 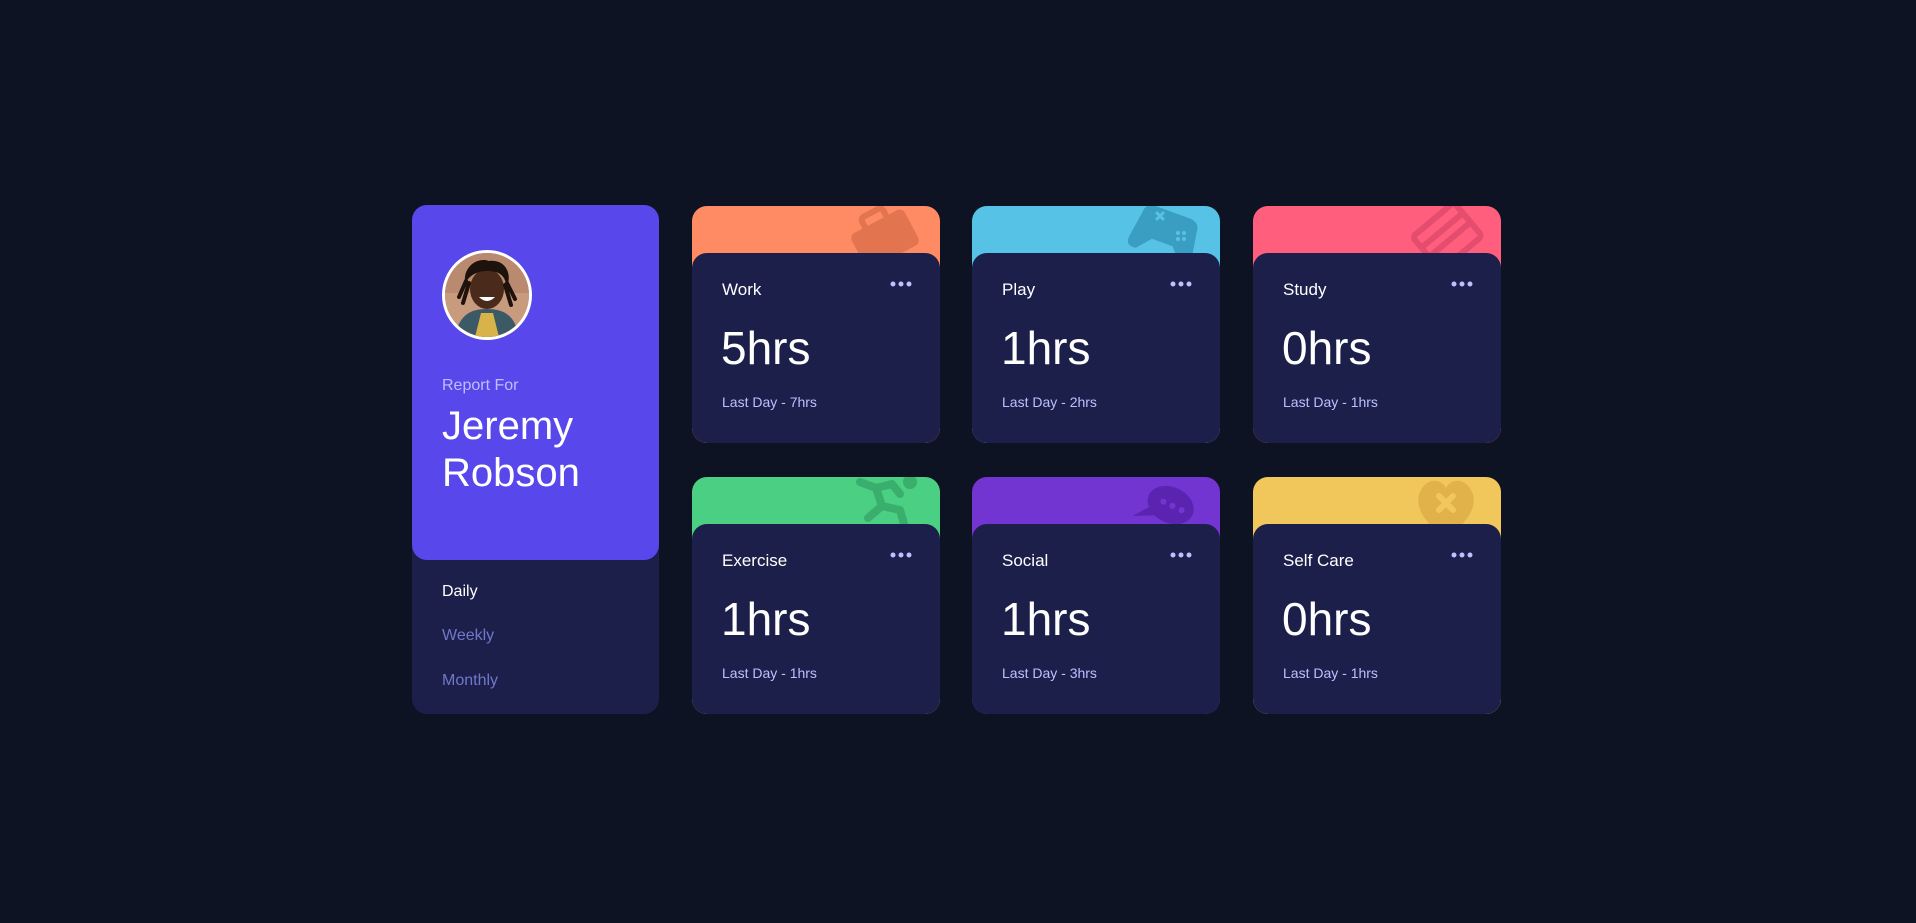 I want to click on period-daily: Daily, so click(x=460, y=592).